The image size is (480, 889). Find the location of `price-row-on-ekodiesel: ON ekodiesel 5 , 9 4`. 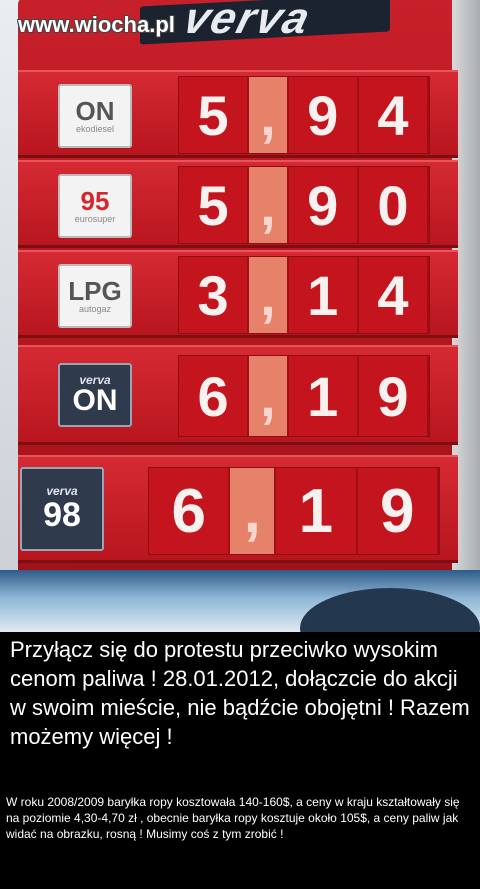

price-row-on-ekodiesel: ON ekodiesel 5 , 9 4 is located at coordinates (238, 114).